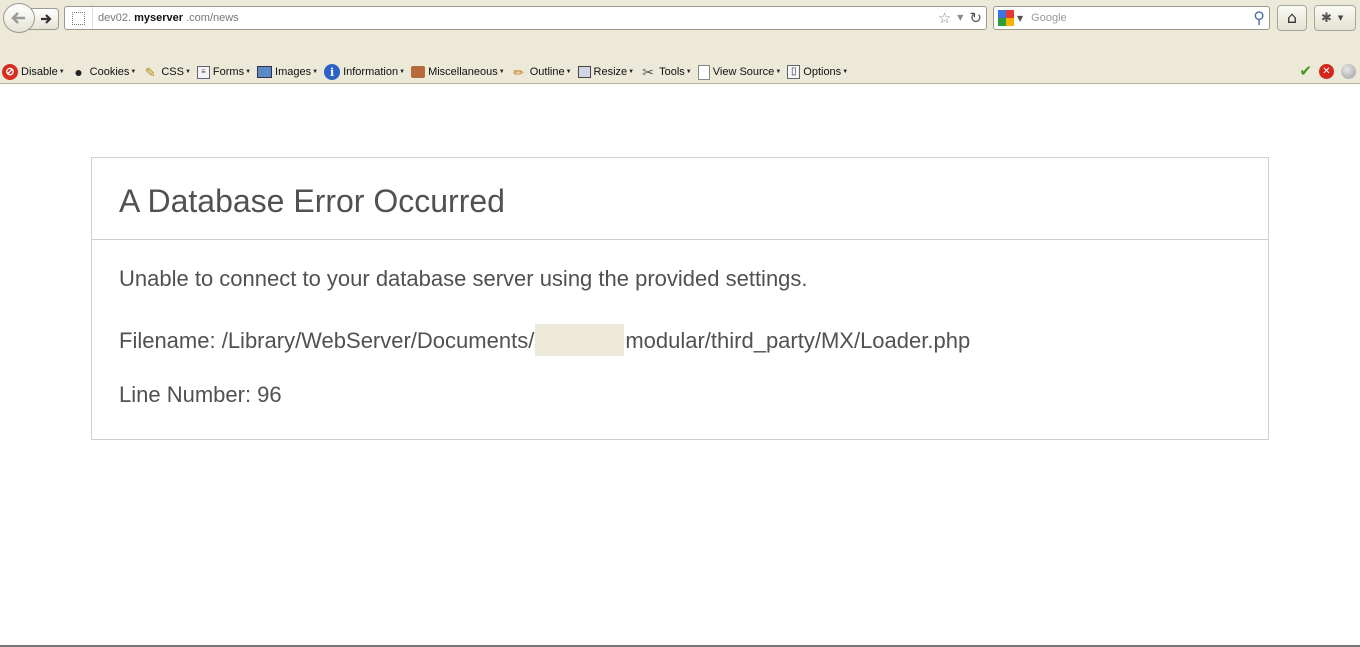  I want to click on url-bar: dev02. myserver .com/news ☆ ▼ ↻, so click(525, 18).